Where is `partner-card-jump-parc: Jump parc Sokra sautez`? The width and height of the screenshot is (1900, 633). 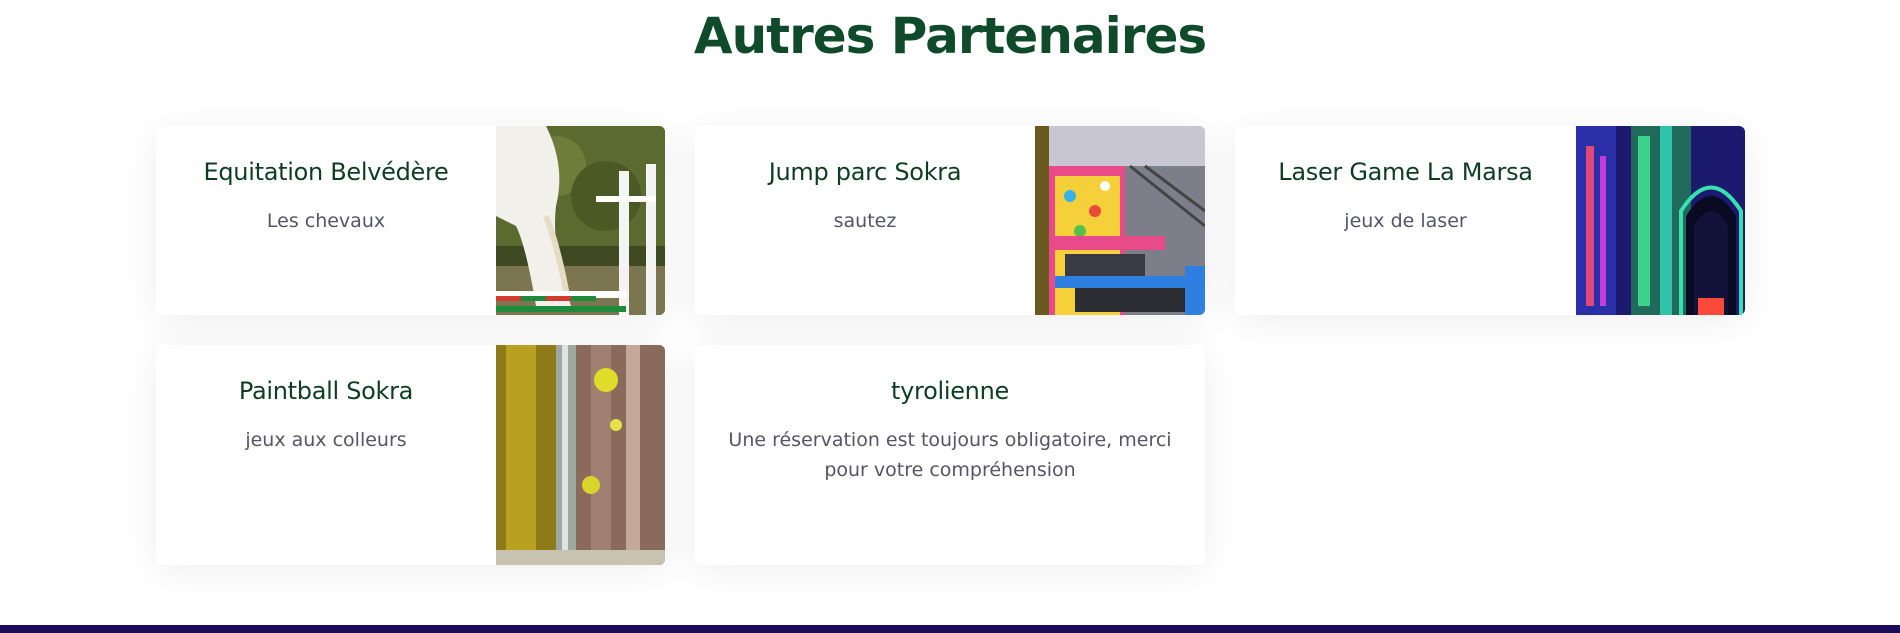 partner-card-jump-parc: Jump parc Sokra sautez is located at coordinates (950, 220).